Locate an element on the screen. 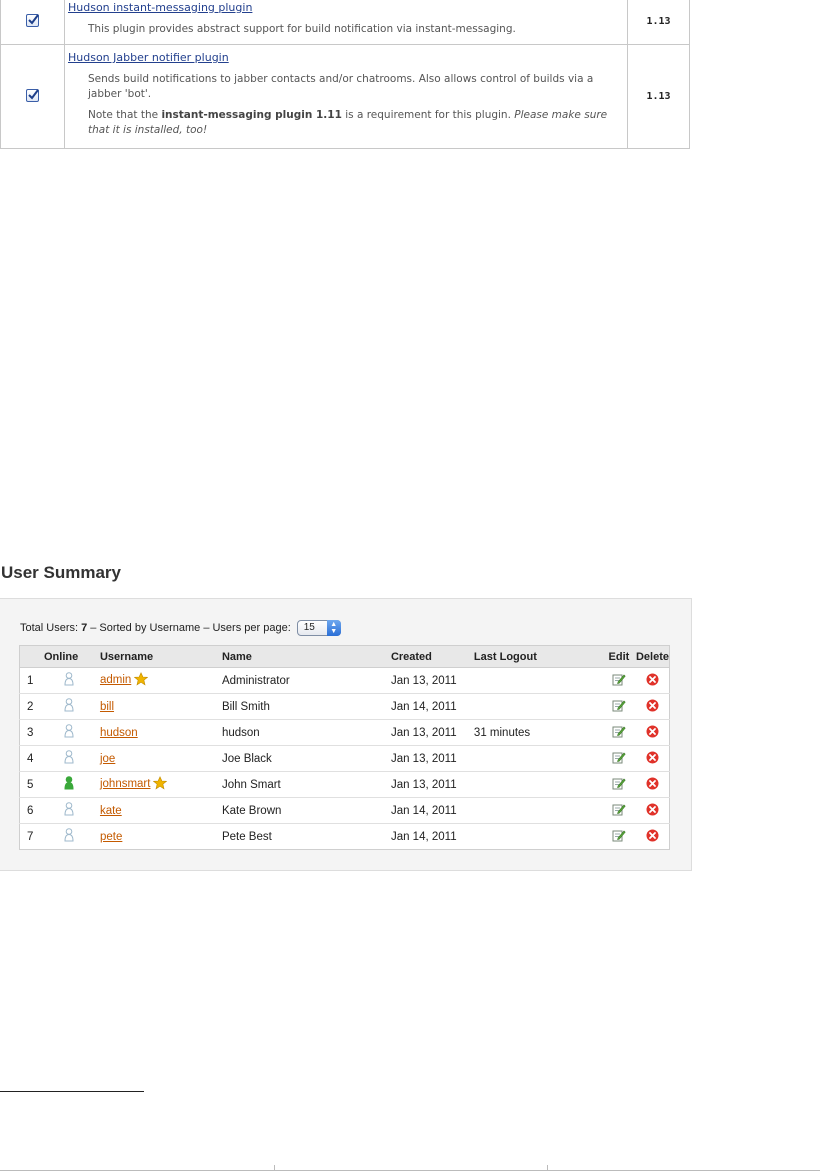  row-number: 2 is located at coordinates (31, 706).